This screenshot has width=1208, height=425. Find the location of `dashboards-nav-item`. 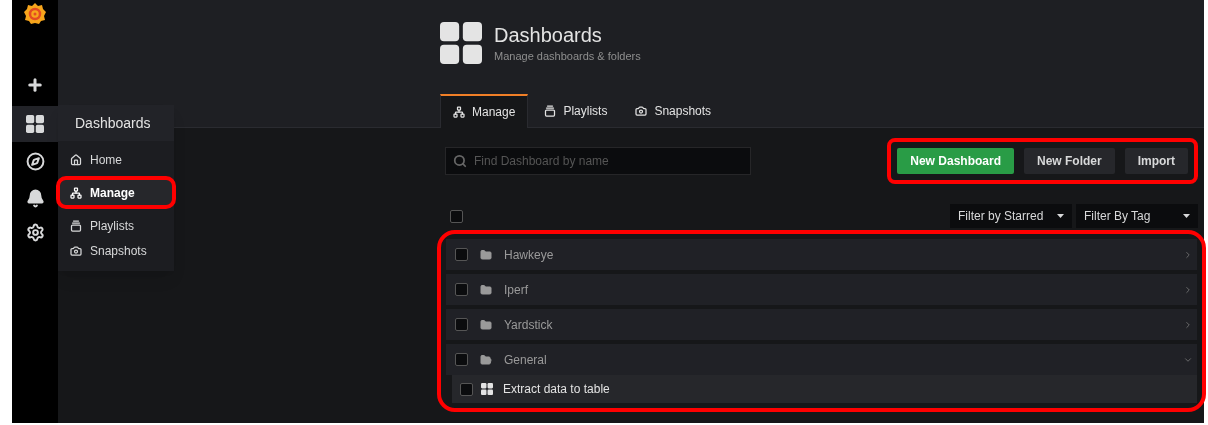

dashboards-nav-item is located at coordinates (35, 124).